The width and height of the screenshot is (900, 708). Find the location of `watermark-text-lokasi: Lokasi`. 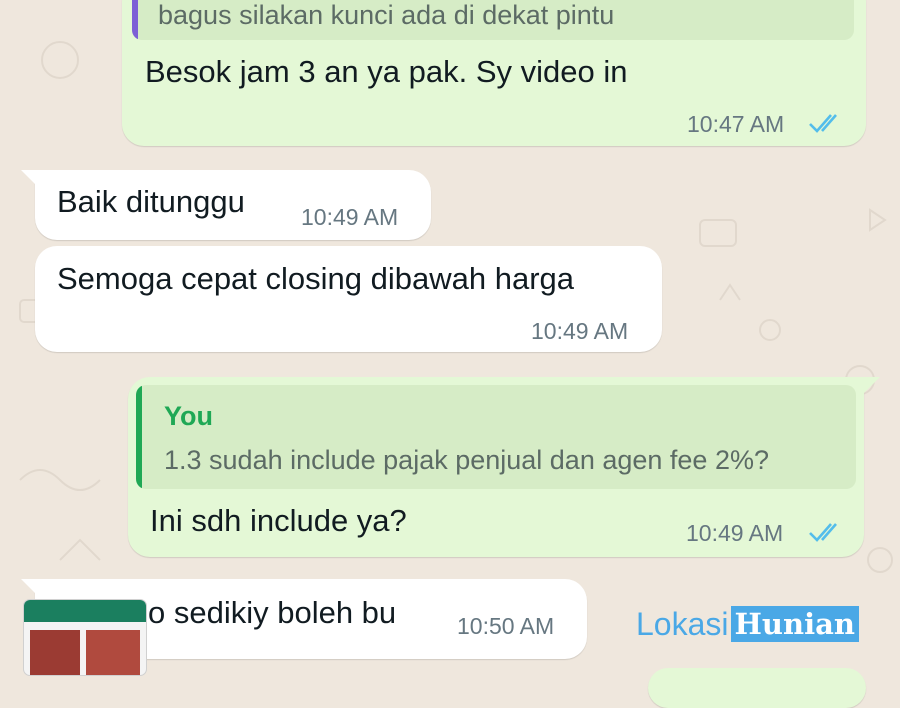

watermark-text-lokasi: Lokasi is located at coordinates (682, 624).